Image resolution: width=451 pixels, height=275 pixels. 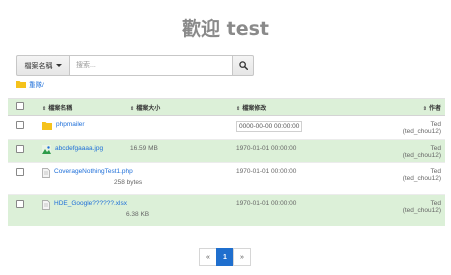 I want to click on select-all-cell, so click(x=23, y=107).